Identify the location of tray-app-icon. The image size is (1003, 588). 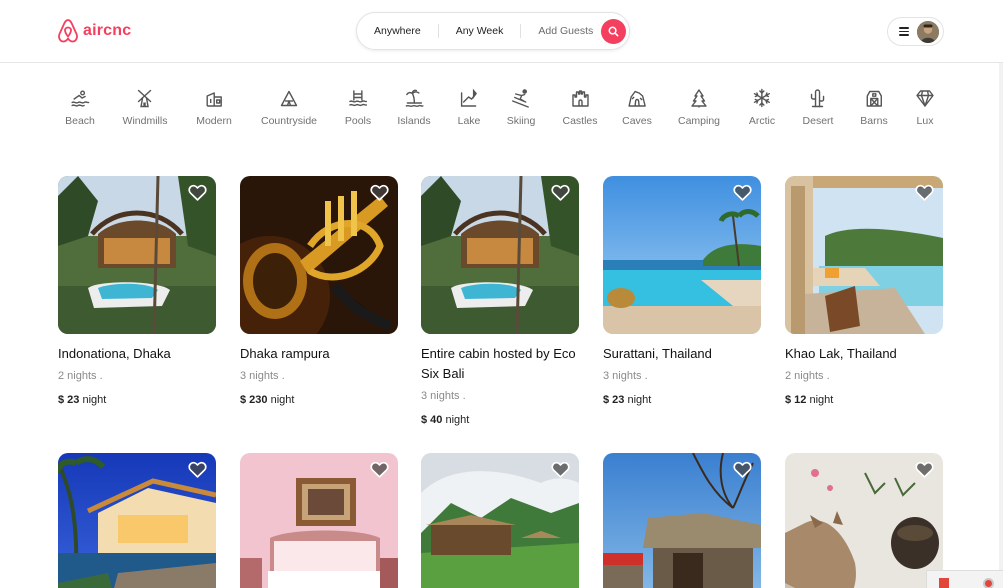
(944, 583).